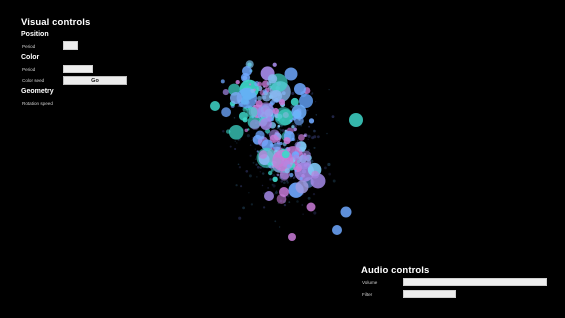  Describe the element at coordinates (78, 69) in the screenshot. I see `color-period-input` at that location.